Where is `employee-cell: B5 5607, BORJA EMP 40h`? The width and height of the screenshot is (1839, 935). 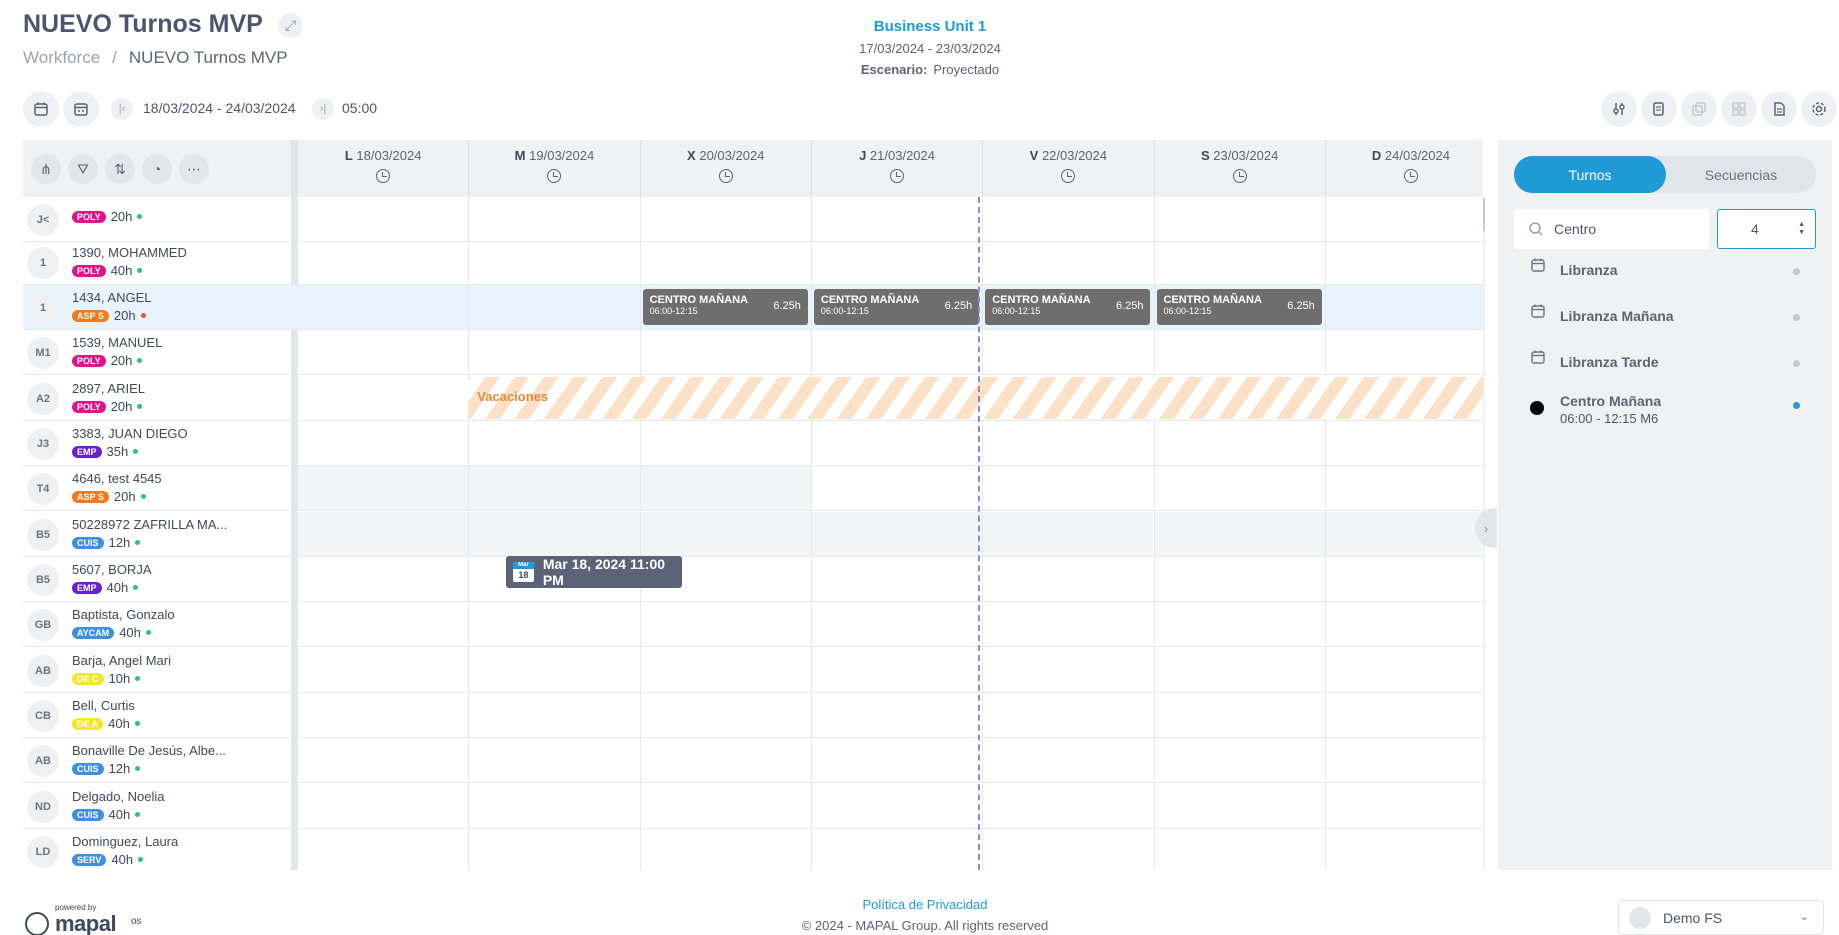 employee-cell: B5 5607, BORJA EMP 40h is located at coordinates (157, 579).